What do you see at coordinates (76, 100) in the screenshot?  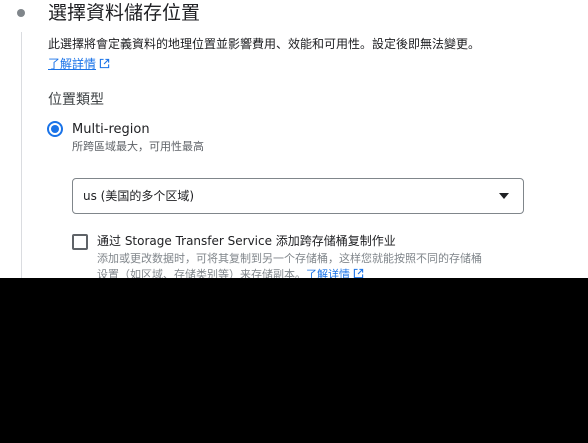 I see `location-type-heading: 位置類型` at bounding box center [76, 100].